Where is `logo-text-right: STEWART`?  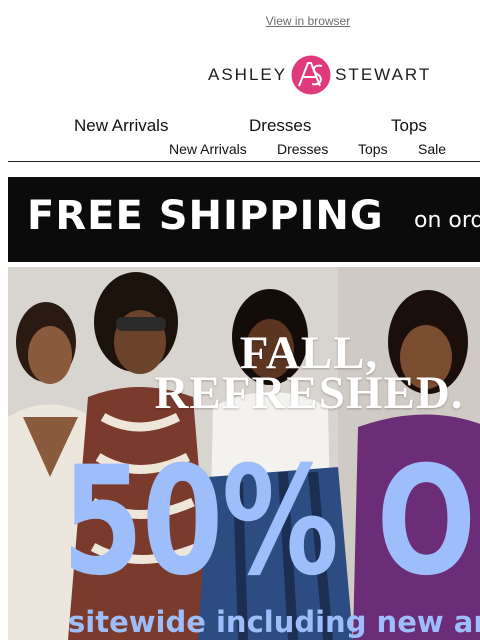 logo-text-right: STEWART is located at coordinates (383, 74).